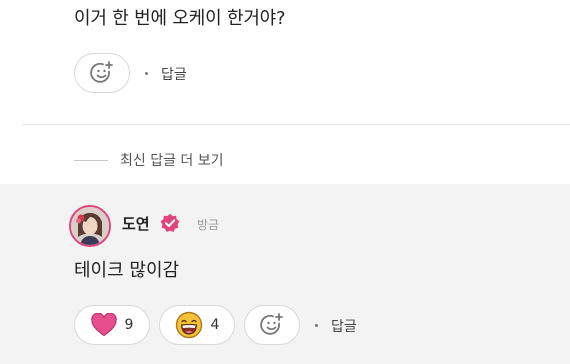 The height and width of the screenshot is (364, 570). Describe the element at coordinates (188, 325) in the screenshot. I see `laughing-face-icon` at that location.